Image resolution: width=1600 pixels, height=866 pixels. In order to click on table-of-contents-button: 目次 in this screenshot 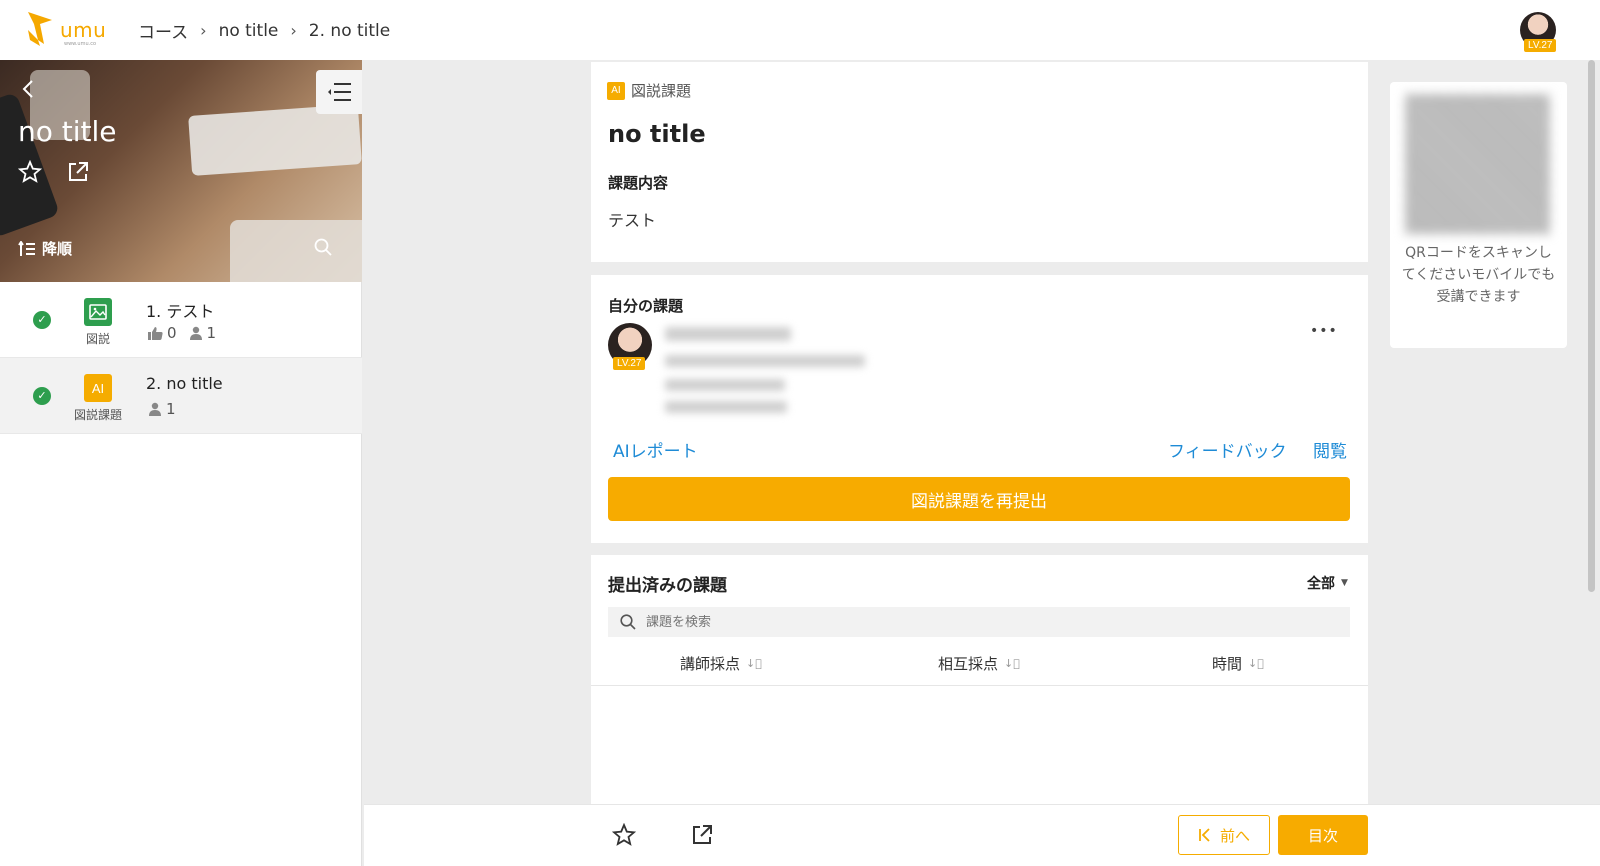, I will do `click(1323, 835)`.